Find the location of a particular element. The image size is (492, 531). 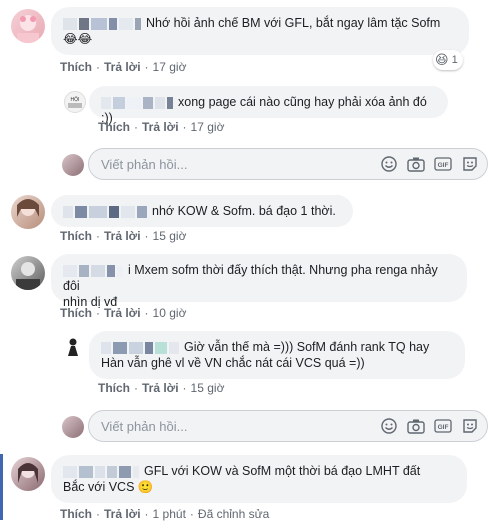

comment-text: Bắc với VCS is located at coordinates (99, 487).